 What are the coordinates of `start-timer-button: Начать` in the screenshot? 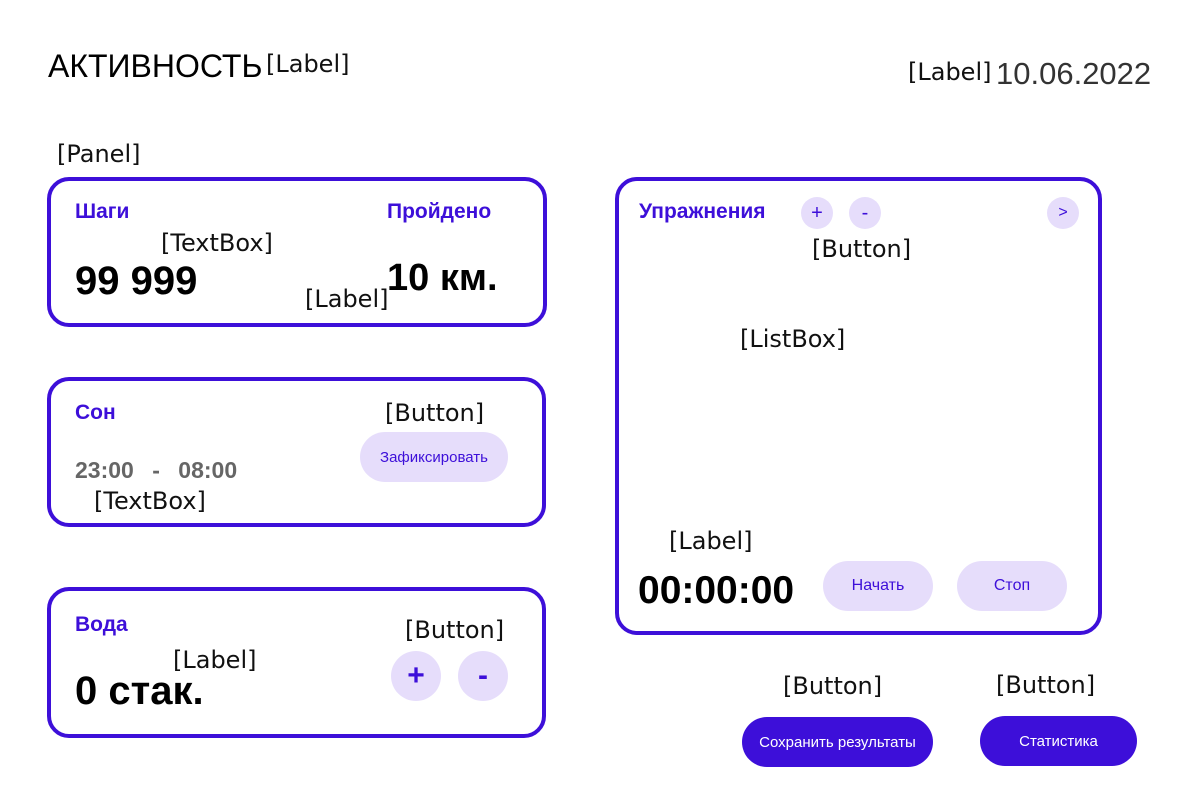 It's located at (878, 586).